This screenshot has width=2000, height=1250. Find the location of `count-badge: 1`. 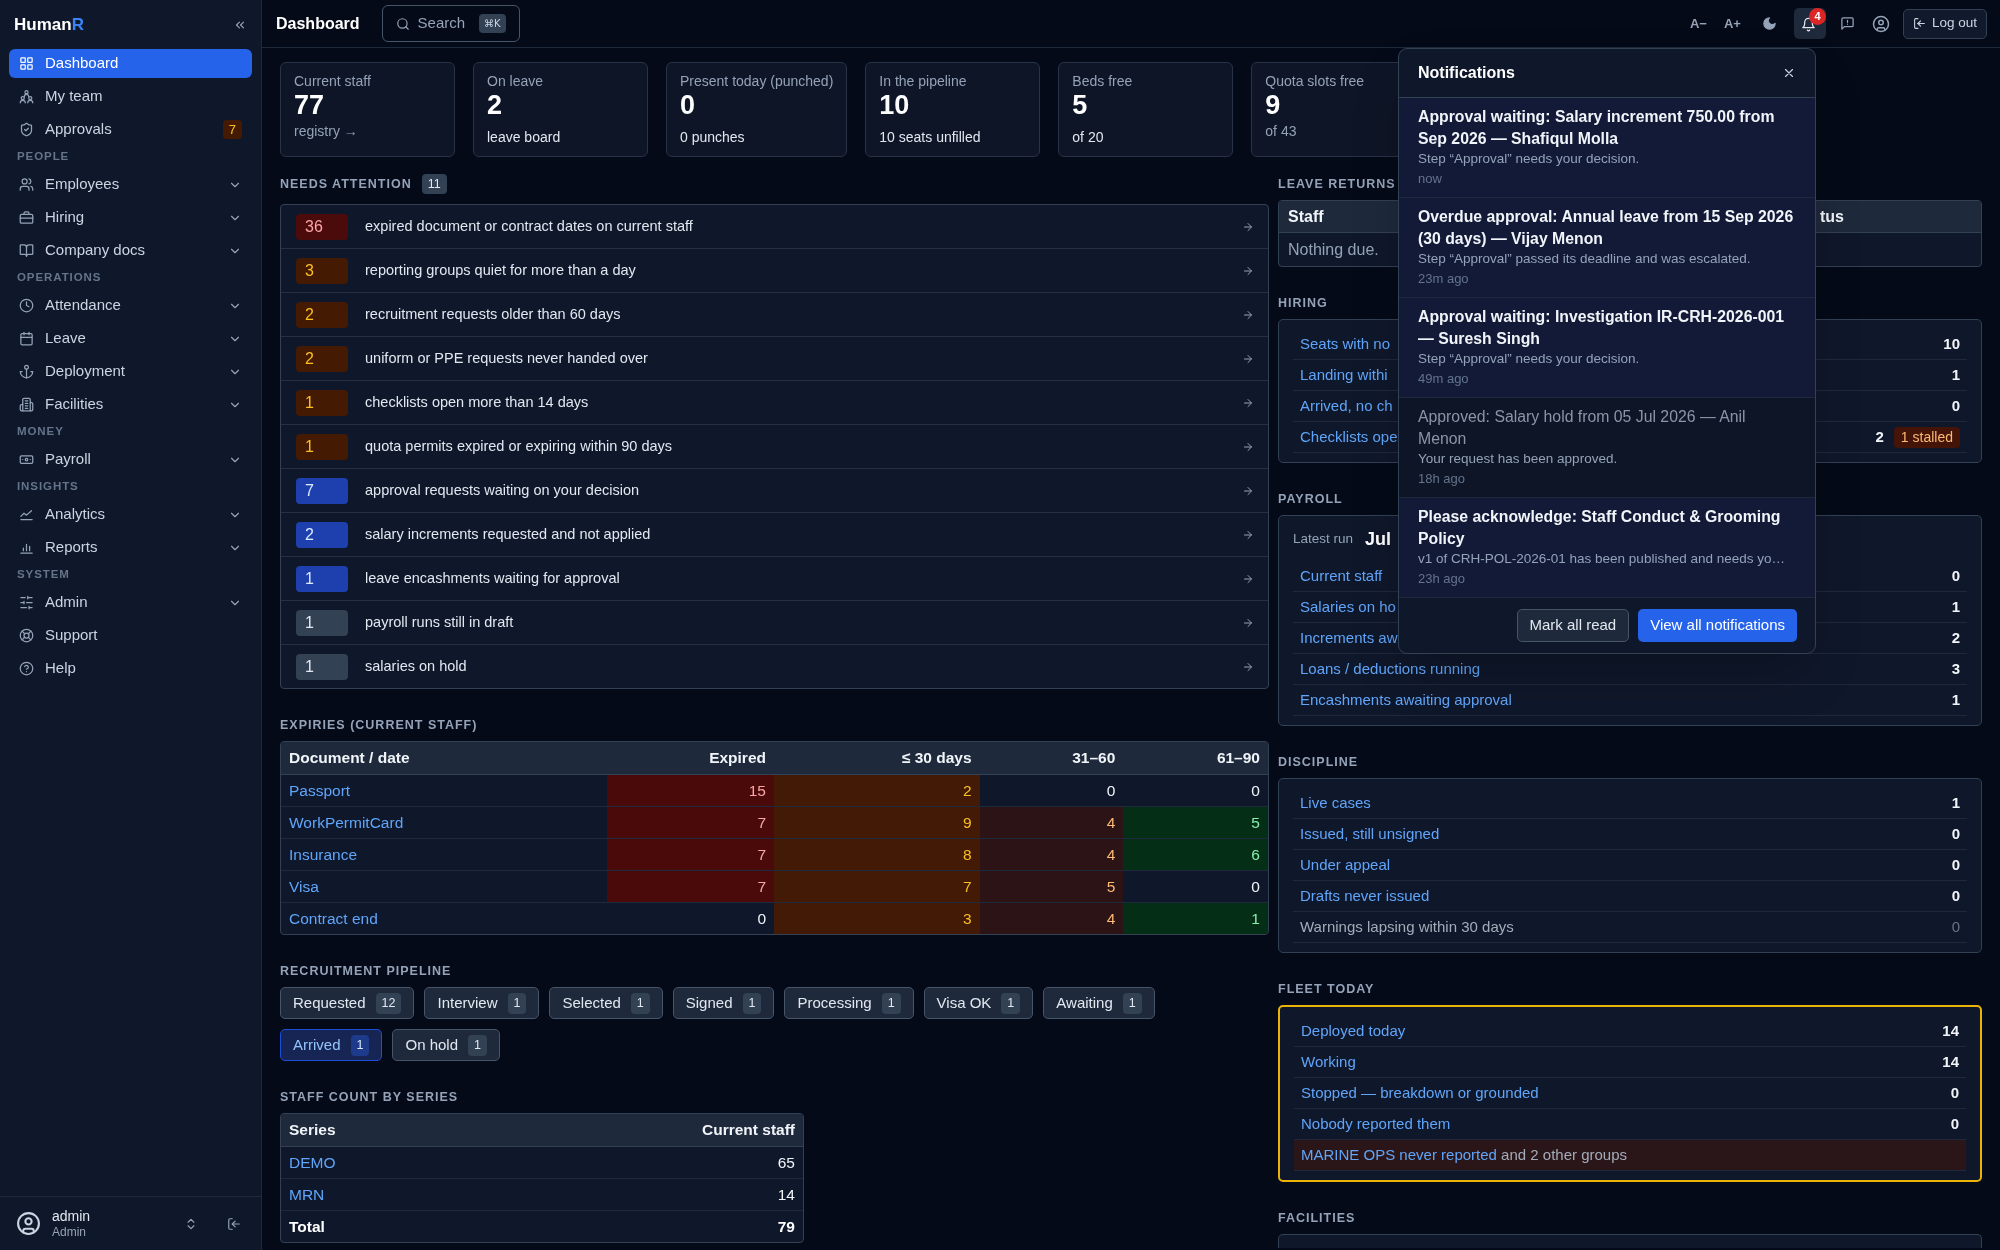

count-badge: 1 is located at coordinates (1011, 1003).